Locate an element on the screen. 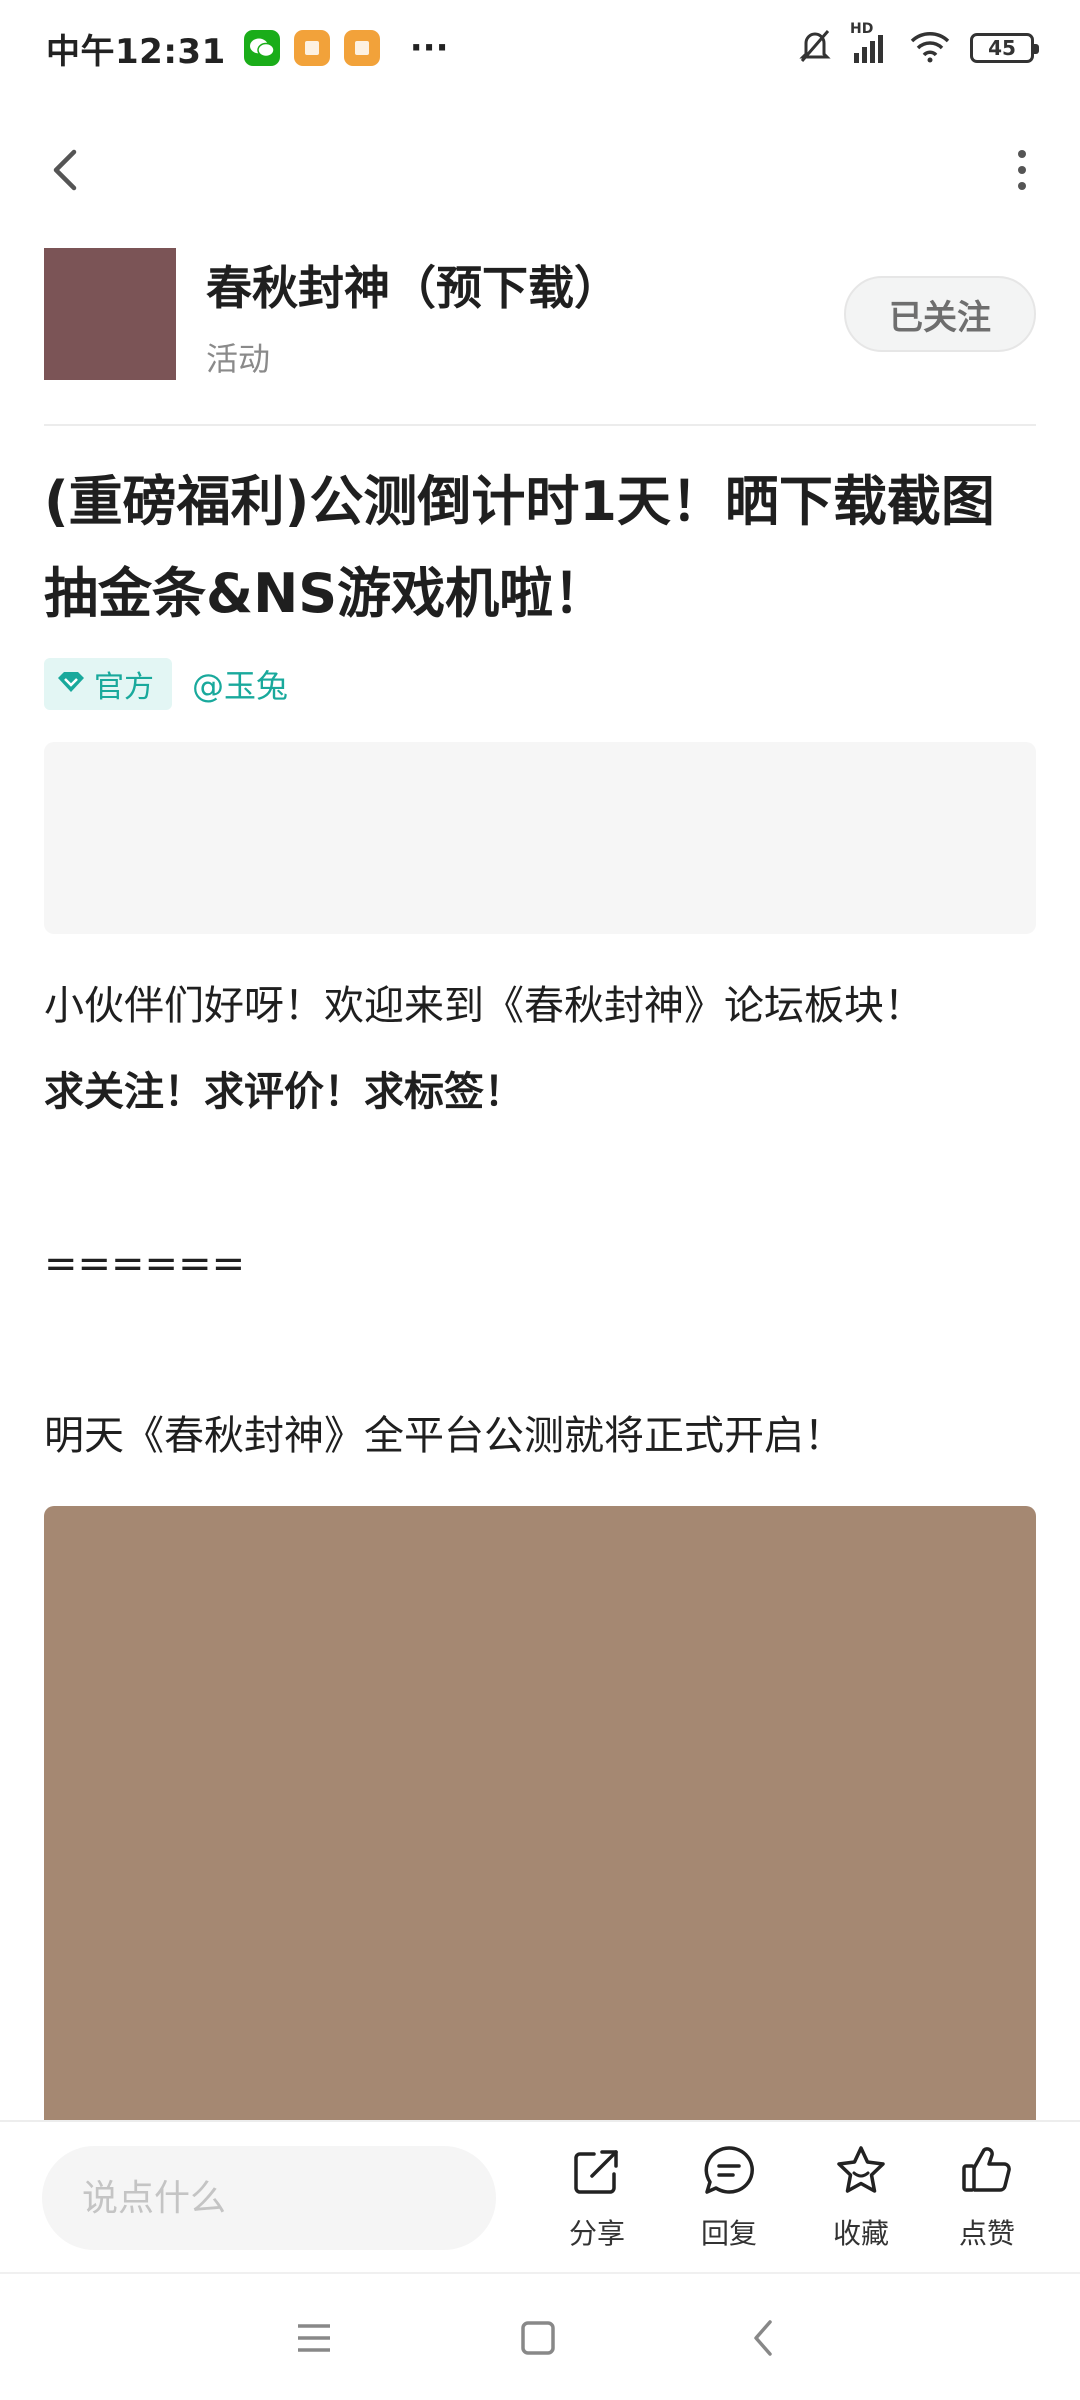  more-vertical-icon is located at coordinates (1022, 170).